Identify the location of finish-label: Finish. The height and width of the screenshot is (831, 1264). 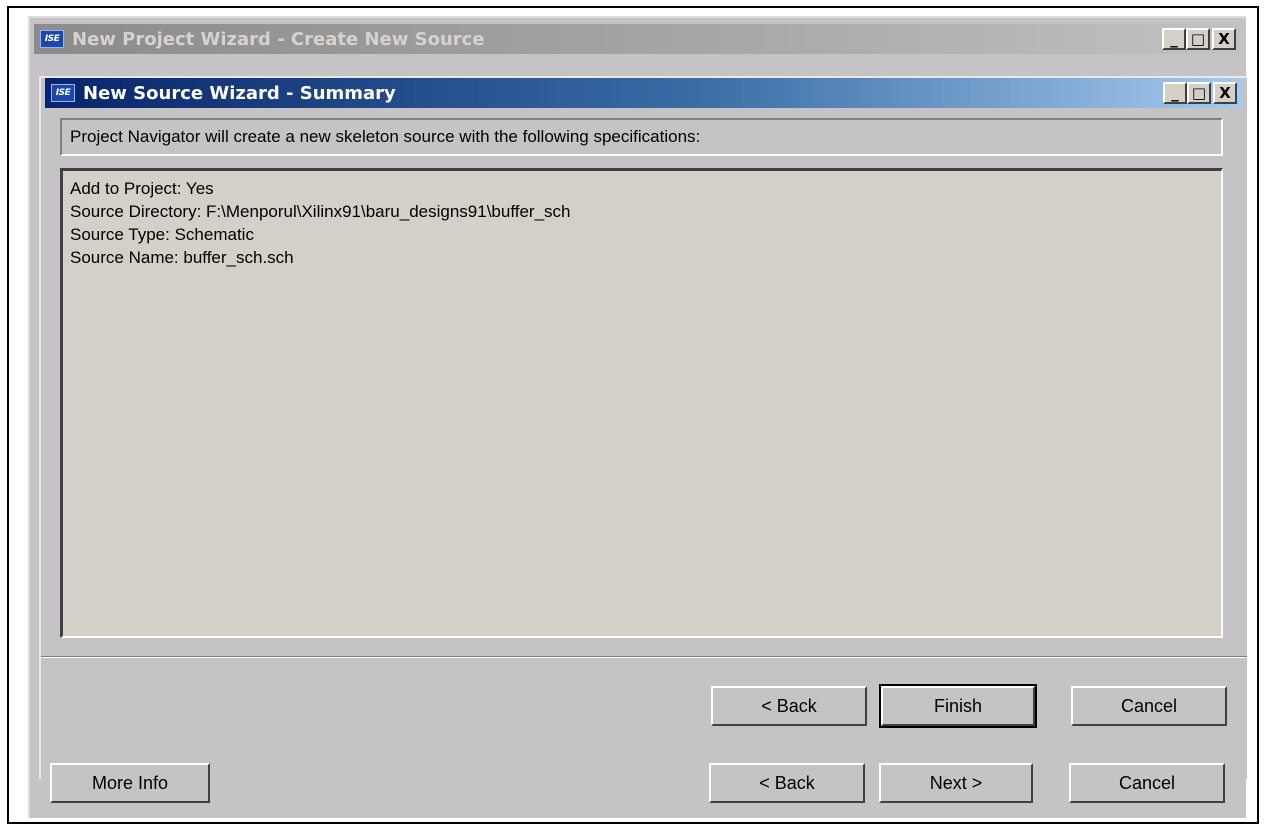
(957, 705).